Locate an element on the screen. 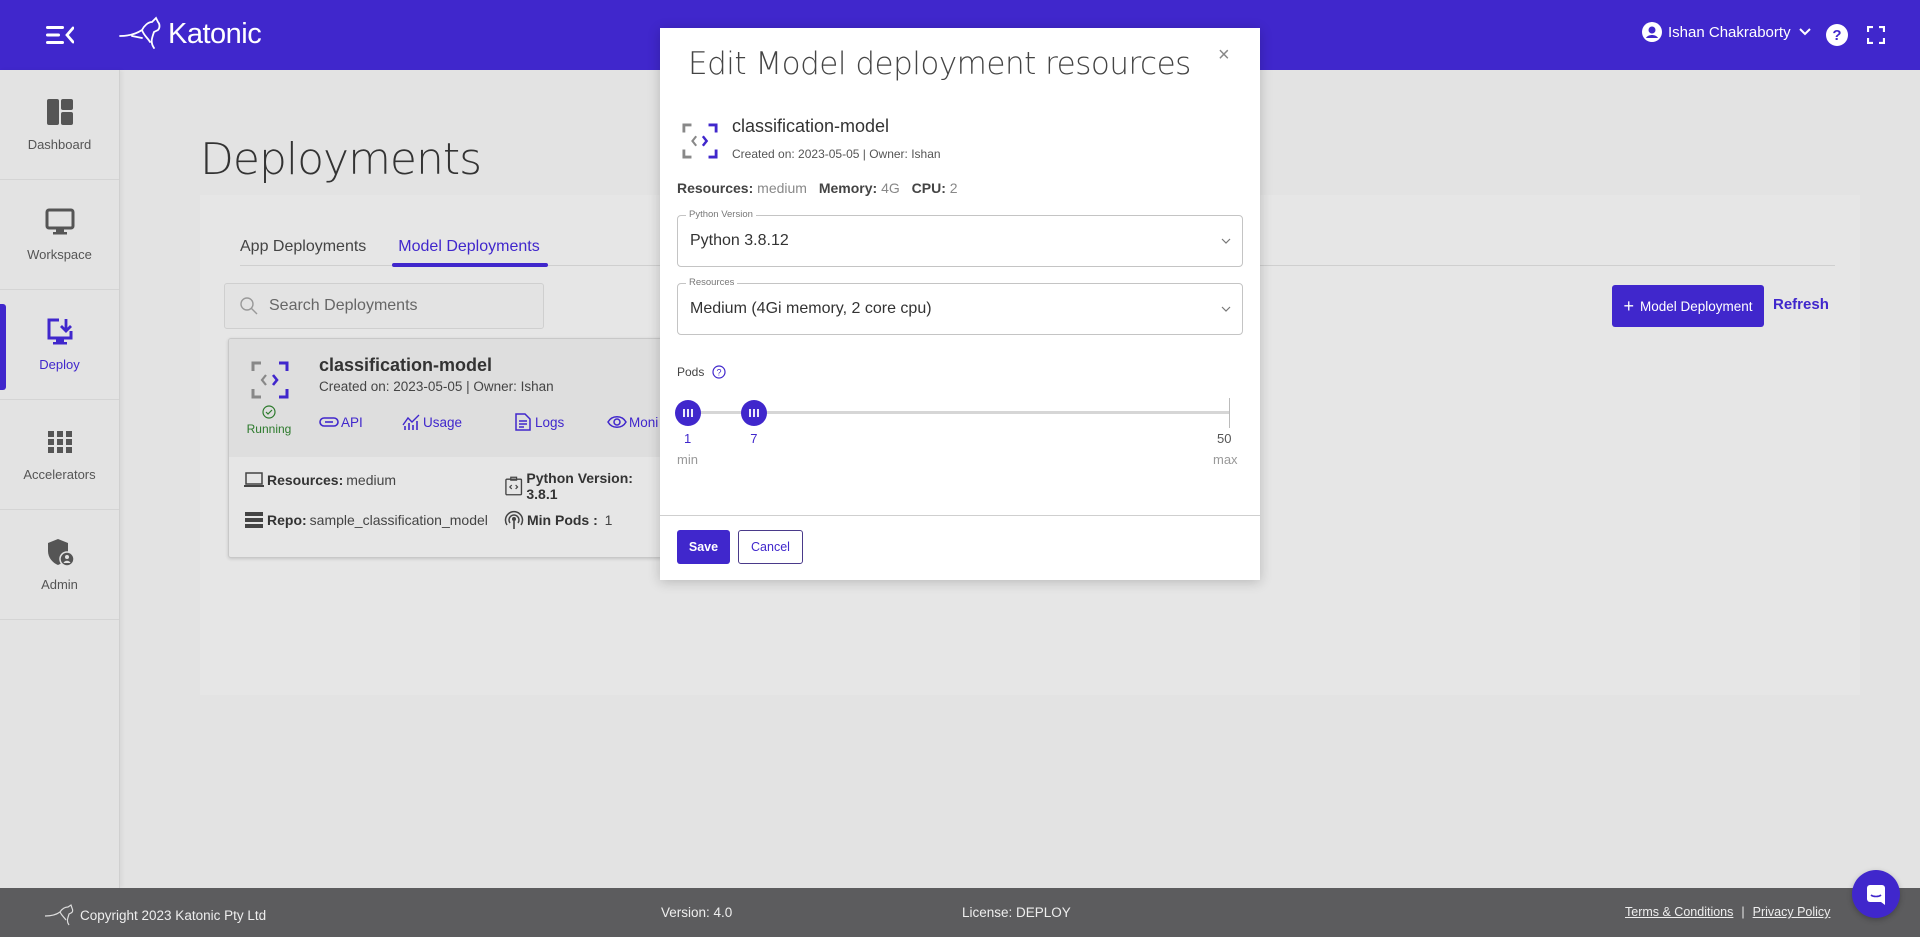  resources-value: Medium (4Gi memory, 2 core cpu) is located at coordinates (811, 308).